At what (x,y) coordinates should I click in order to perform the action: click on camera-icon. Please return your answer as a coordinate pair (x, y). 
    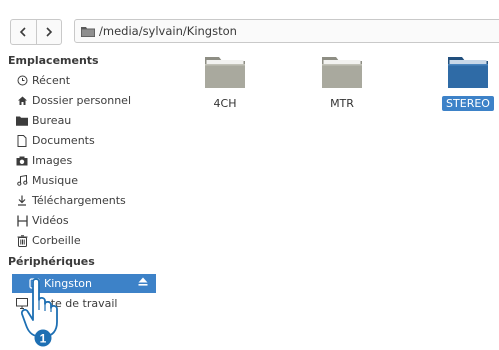
    Looking at the image, I should click on (22, 161).